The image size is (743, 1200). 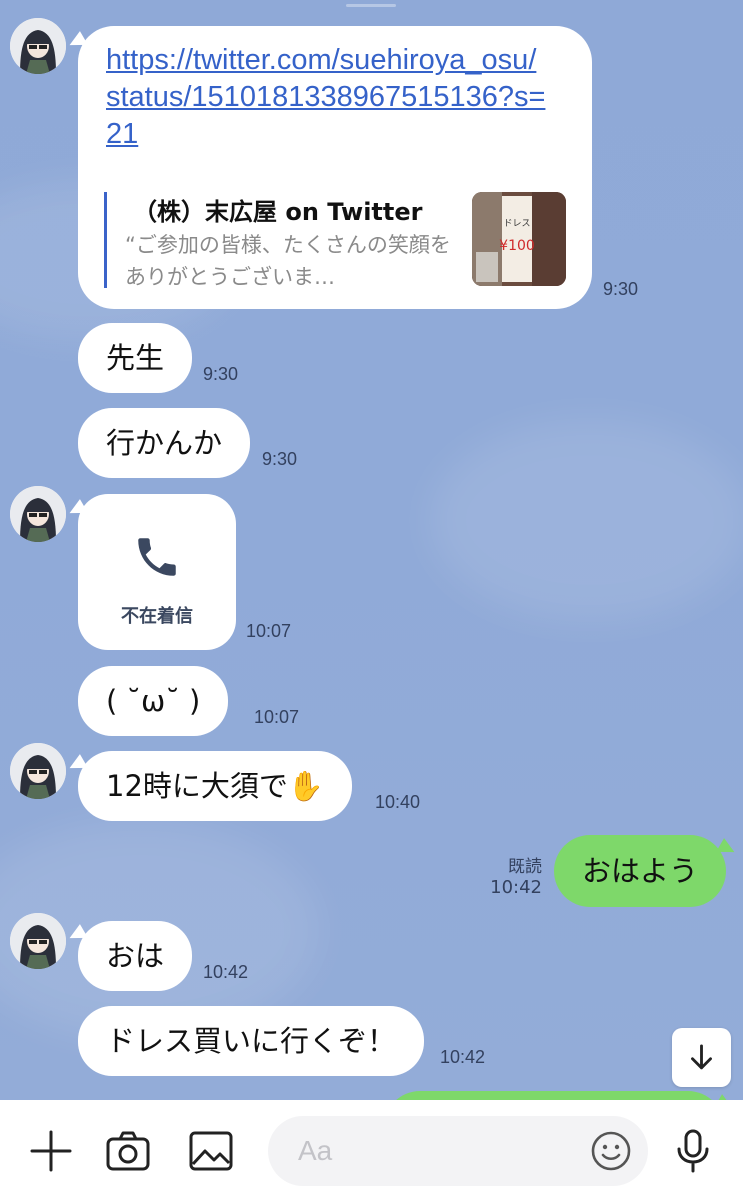 I want to click on arrow-down-icon, so click(x=701, y=1057).